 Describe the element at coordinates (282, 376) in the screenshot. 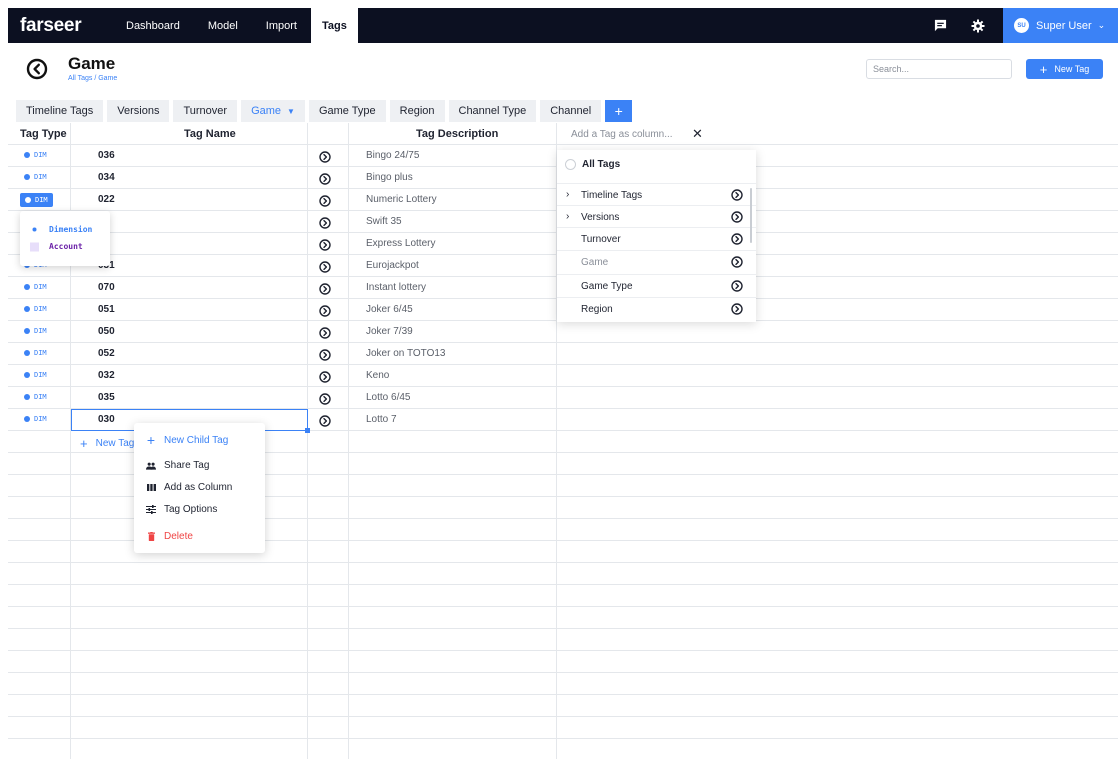

I see `table-row: DIM 032 Keno` at that location.